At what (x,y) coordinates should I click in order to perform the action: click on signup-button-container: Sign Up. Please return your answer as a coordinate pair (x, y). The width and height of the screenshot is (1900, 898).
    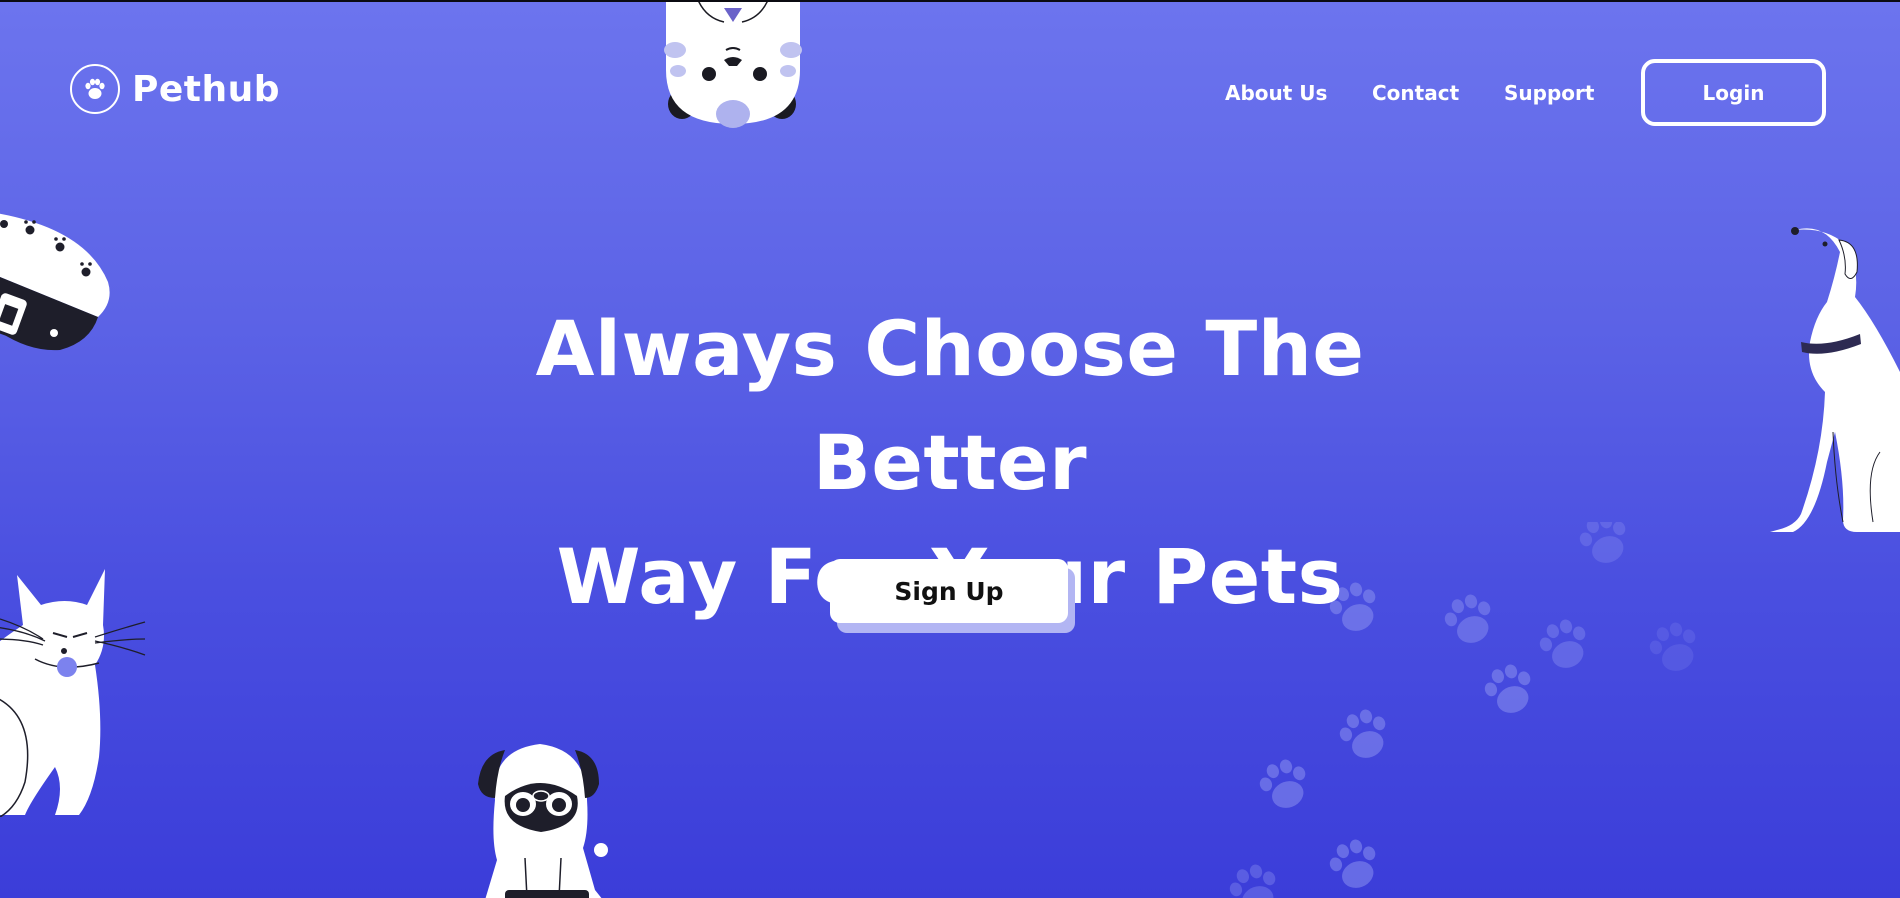
    Looking at the image, I should click on (952, 596).